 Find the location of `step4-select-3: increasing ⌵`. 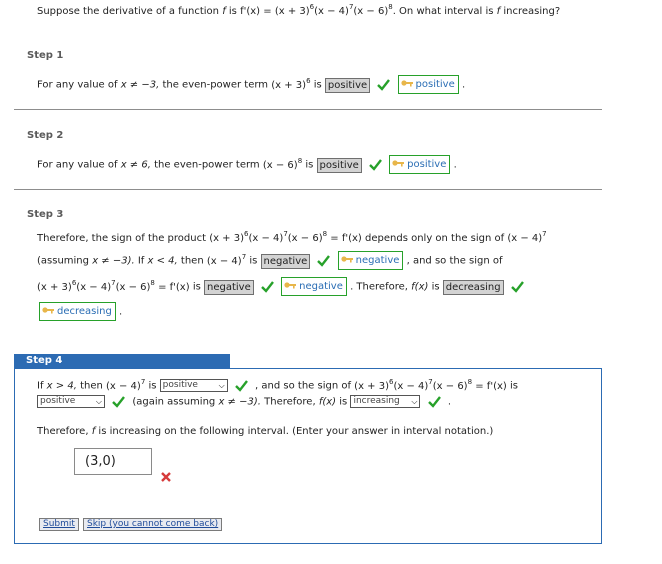

step4-select-3: increasing ⌵ is located at coordinates (385, 401).